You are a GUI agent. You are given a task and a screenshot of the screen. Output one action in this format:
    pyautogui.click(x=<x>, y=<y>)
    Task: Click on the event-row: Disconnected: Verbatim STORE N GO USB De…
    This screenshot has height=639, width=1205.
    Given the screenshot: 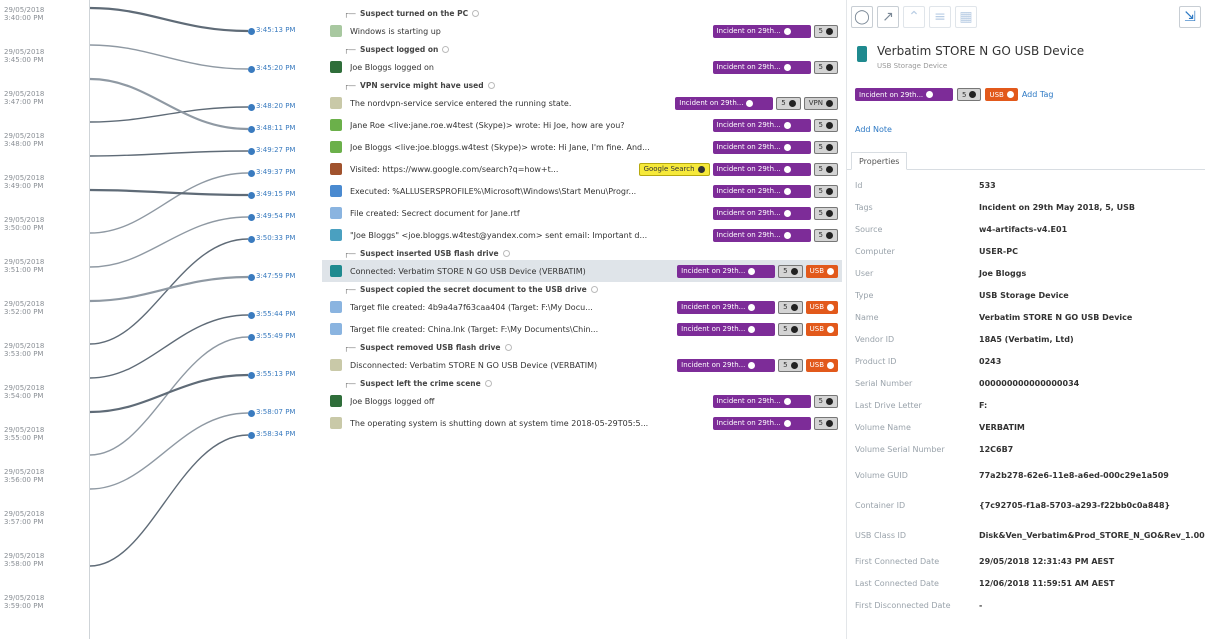 What is the action you would take?
    pyautogui.click(x=582, y=365)
    